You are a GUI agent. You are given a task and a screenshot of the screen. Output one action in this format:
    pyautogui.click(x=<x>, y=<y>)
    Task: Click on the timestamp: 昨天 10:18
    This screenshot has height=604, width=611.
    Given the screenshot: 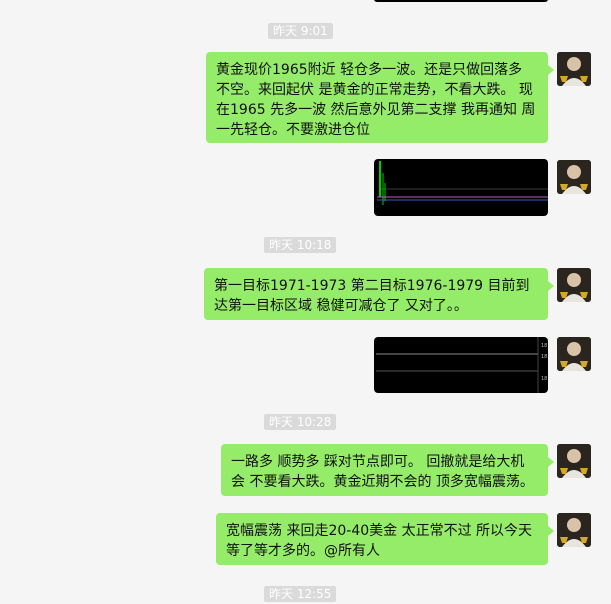 What is the action you would take?
    pyautogui.click(x=300, y=245)
    